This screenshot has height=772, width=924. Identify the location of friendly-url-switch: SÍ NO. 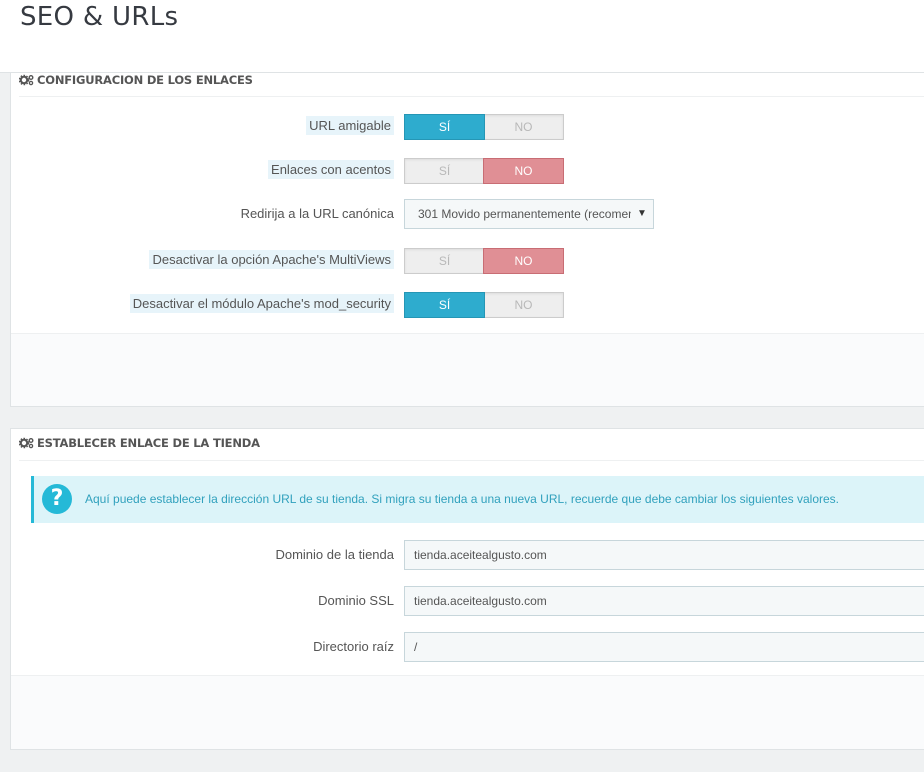
(484, 127).